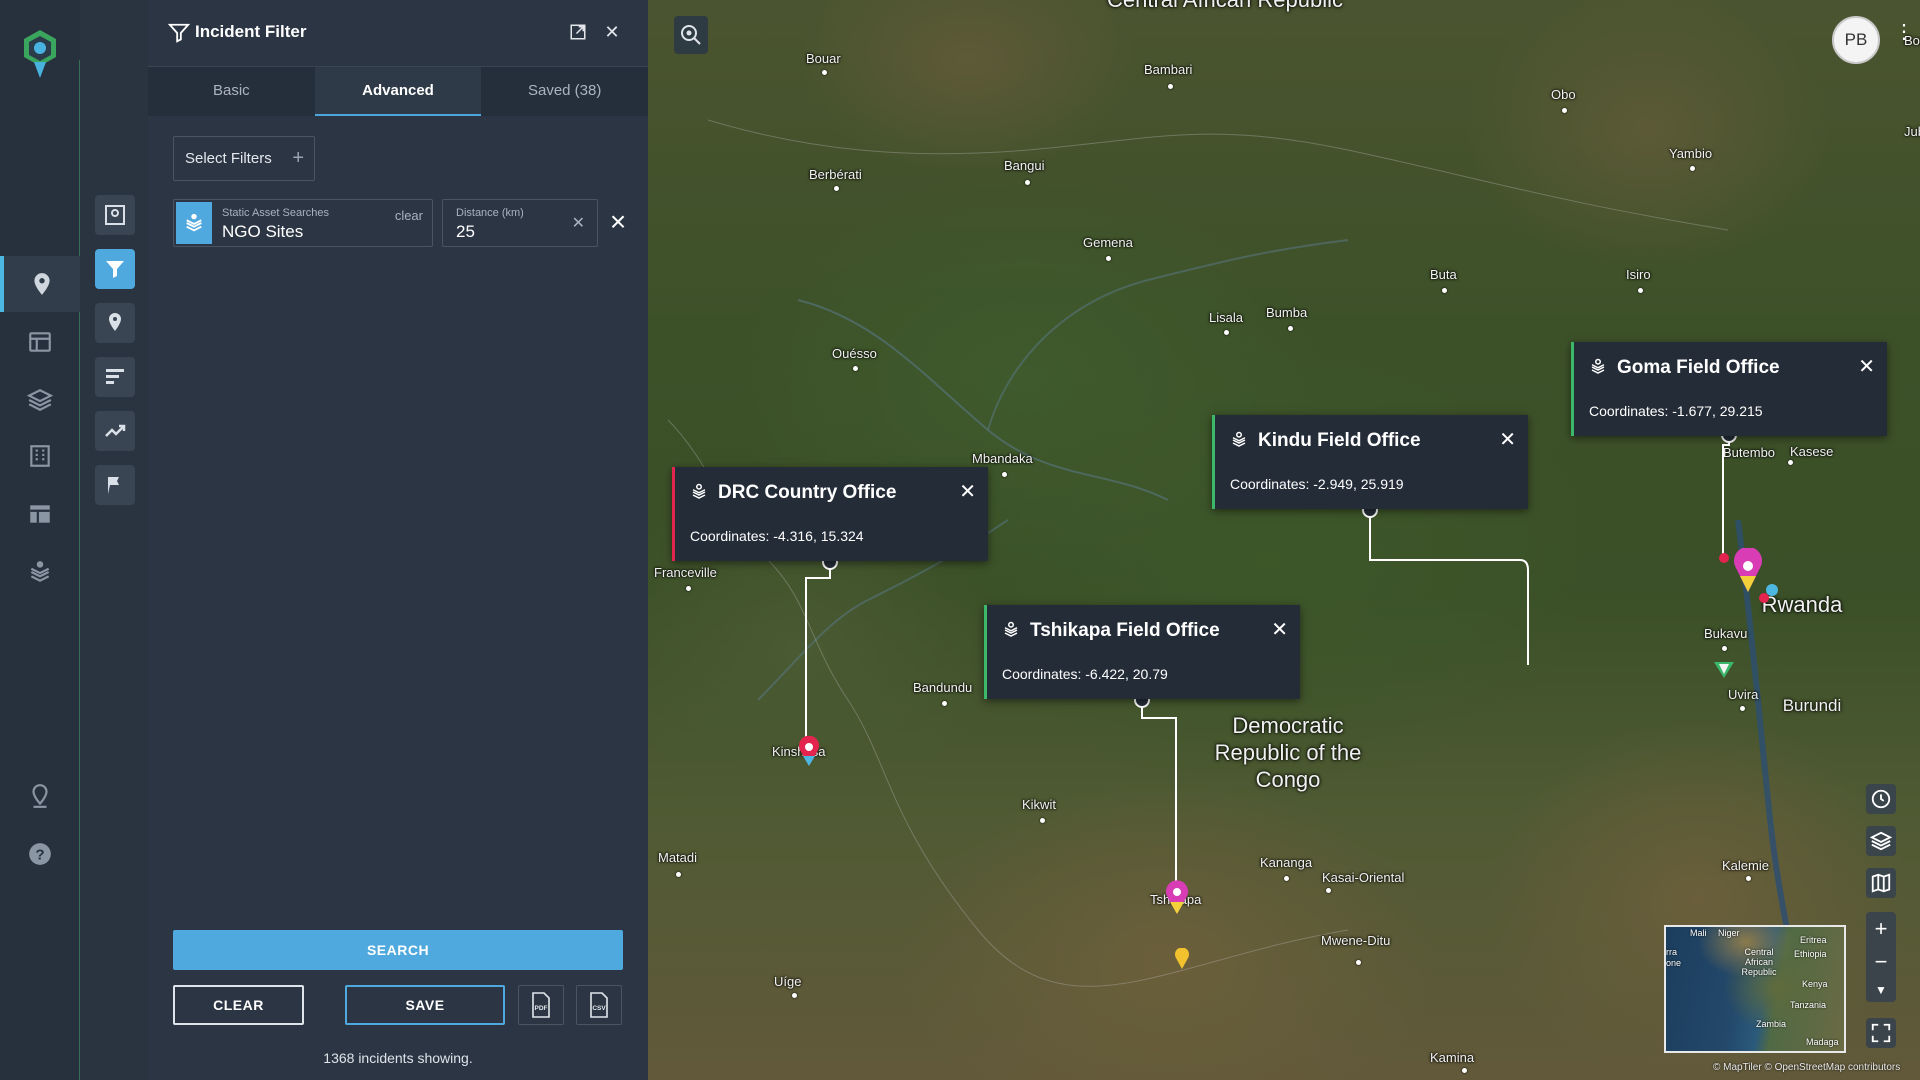  What do you see at coordinates (1881, 990) in the screenshot?
I see `compass-icon: ▼` at bounding box center [1881, 990].